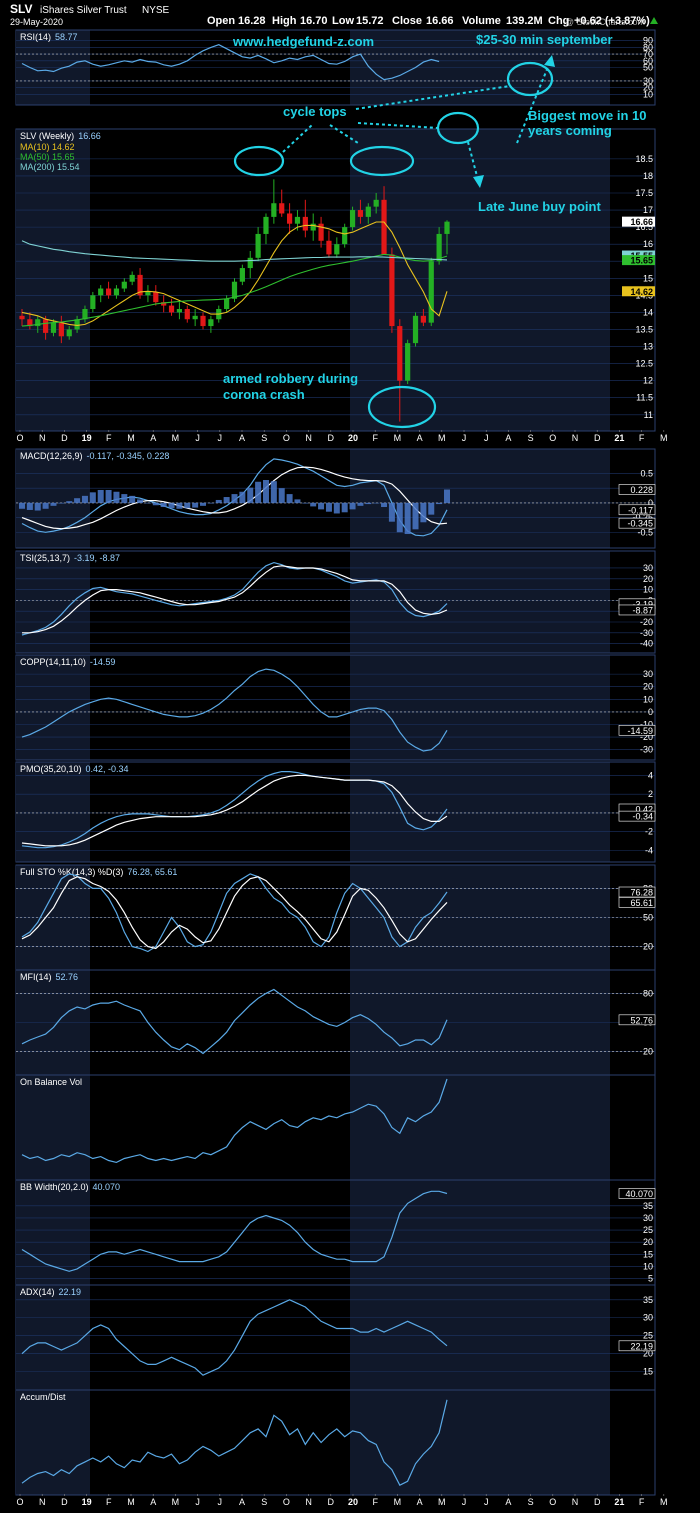  What do you see at coordinates (156, 10) in the screenshot?
I see `exchange: NYSE` at bounding box center [156, 10].